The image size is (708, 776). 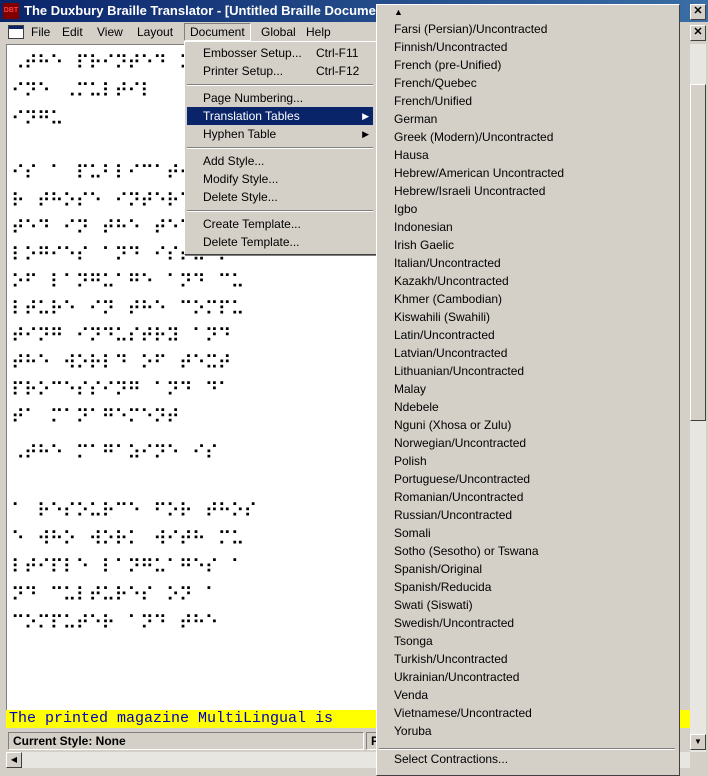 I want to click on translation-table-item: Norwegian/Uncontracted, so click(x=460, y=443).